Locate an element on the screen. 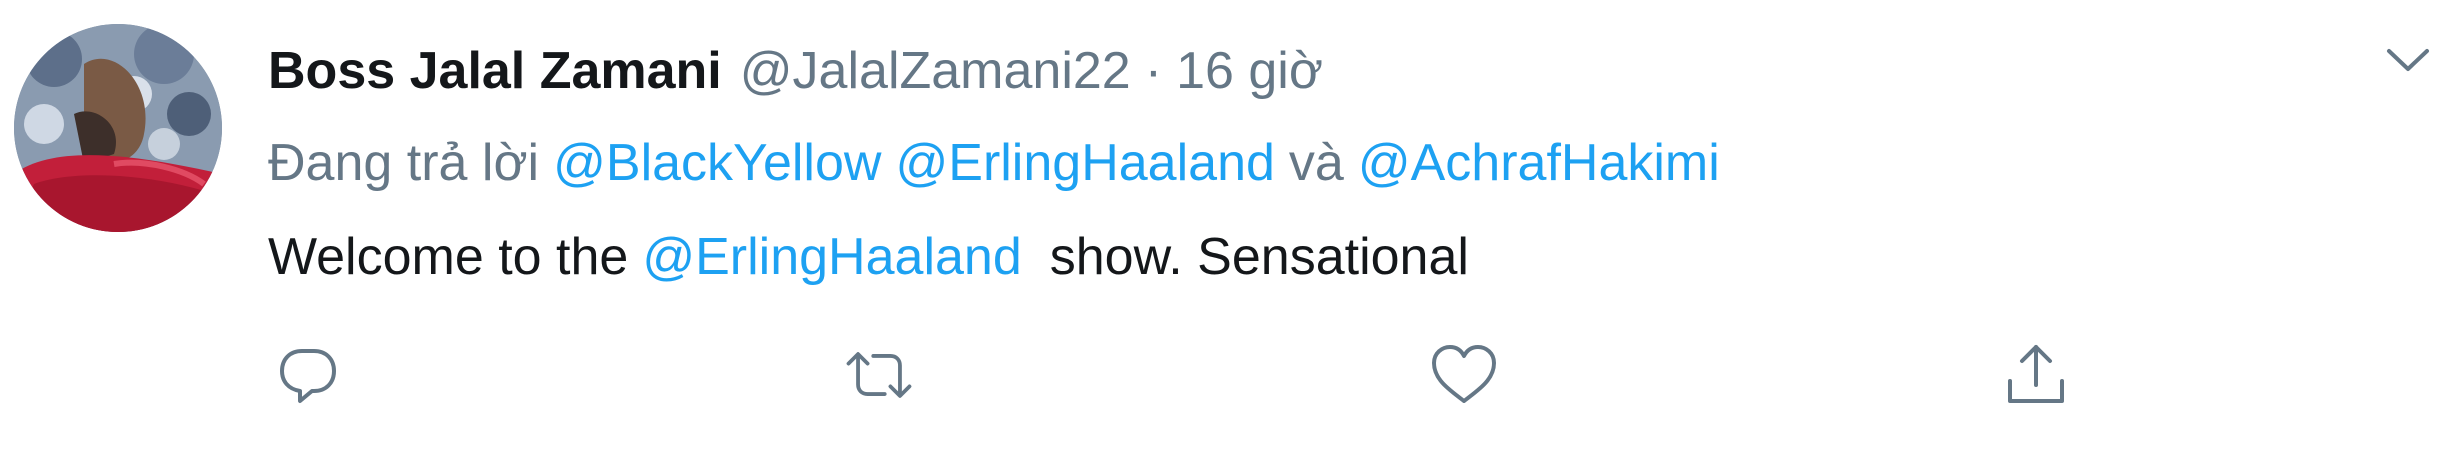  profile-avatar is located at coordinates (118, 128).